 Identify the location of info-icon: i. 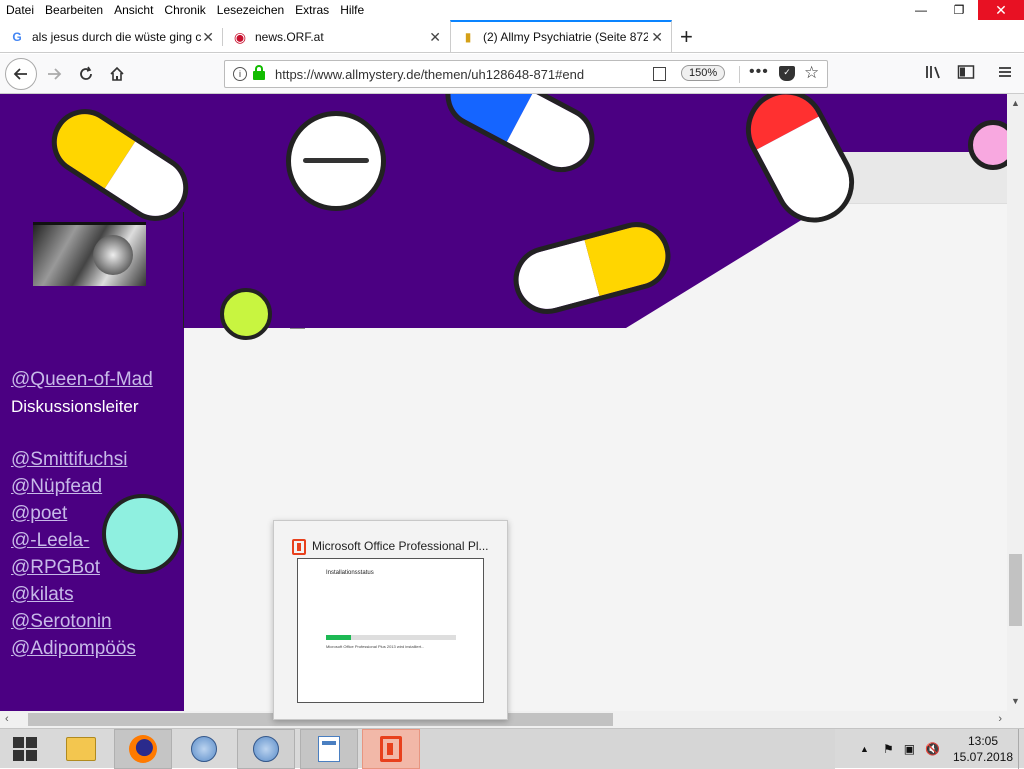
(240, 74).